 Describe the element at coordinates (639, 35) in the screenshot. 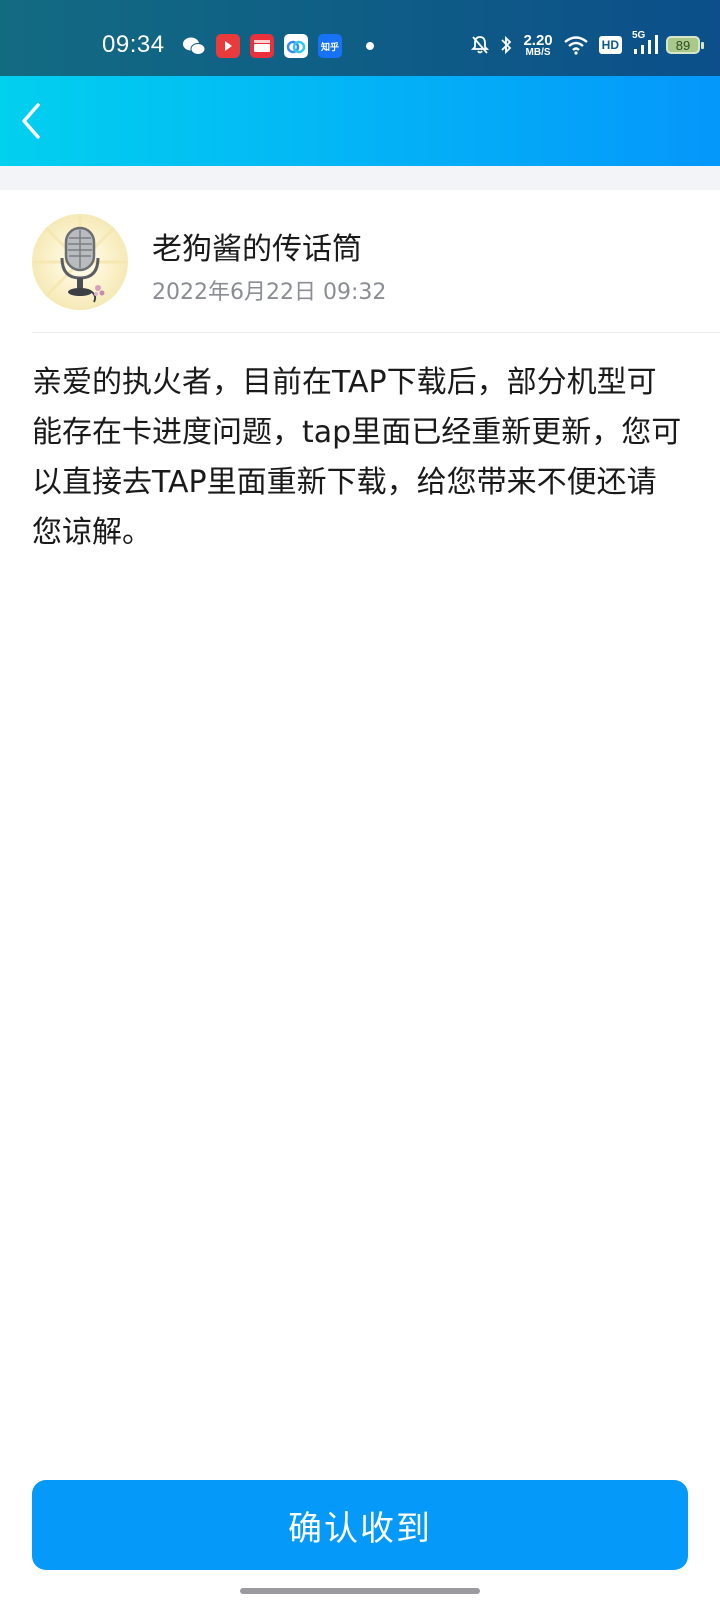

I see `signal-label: 5G` at that location.